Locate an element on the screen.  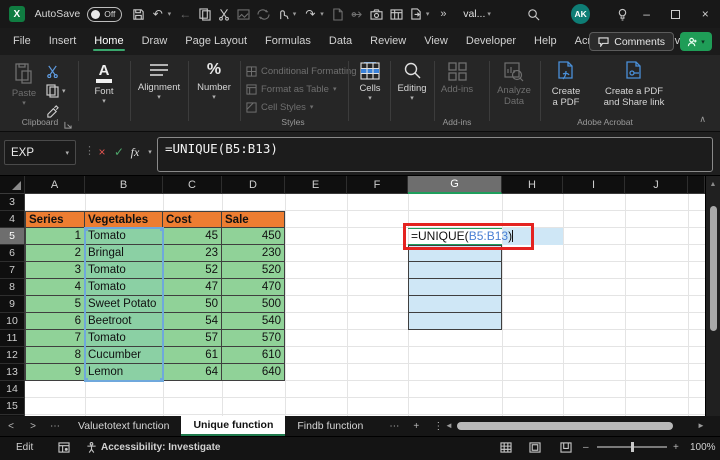
cell: 1 is located at coordinates (55, 236).